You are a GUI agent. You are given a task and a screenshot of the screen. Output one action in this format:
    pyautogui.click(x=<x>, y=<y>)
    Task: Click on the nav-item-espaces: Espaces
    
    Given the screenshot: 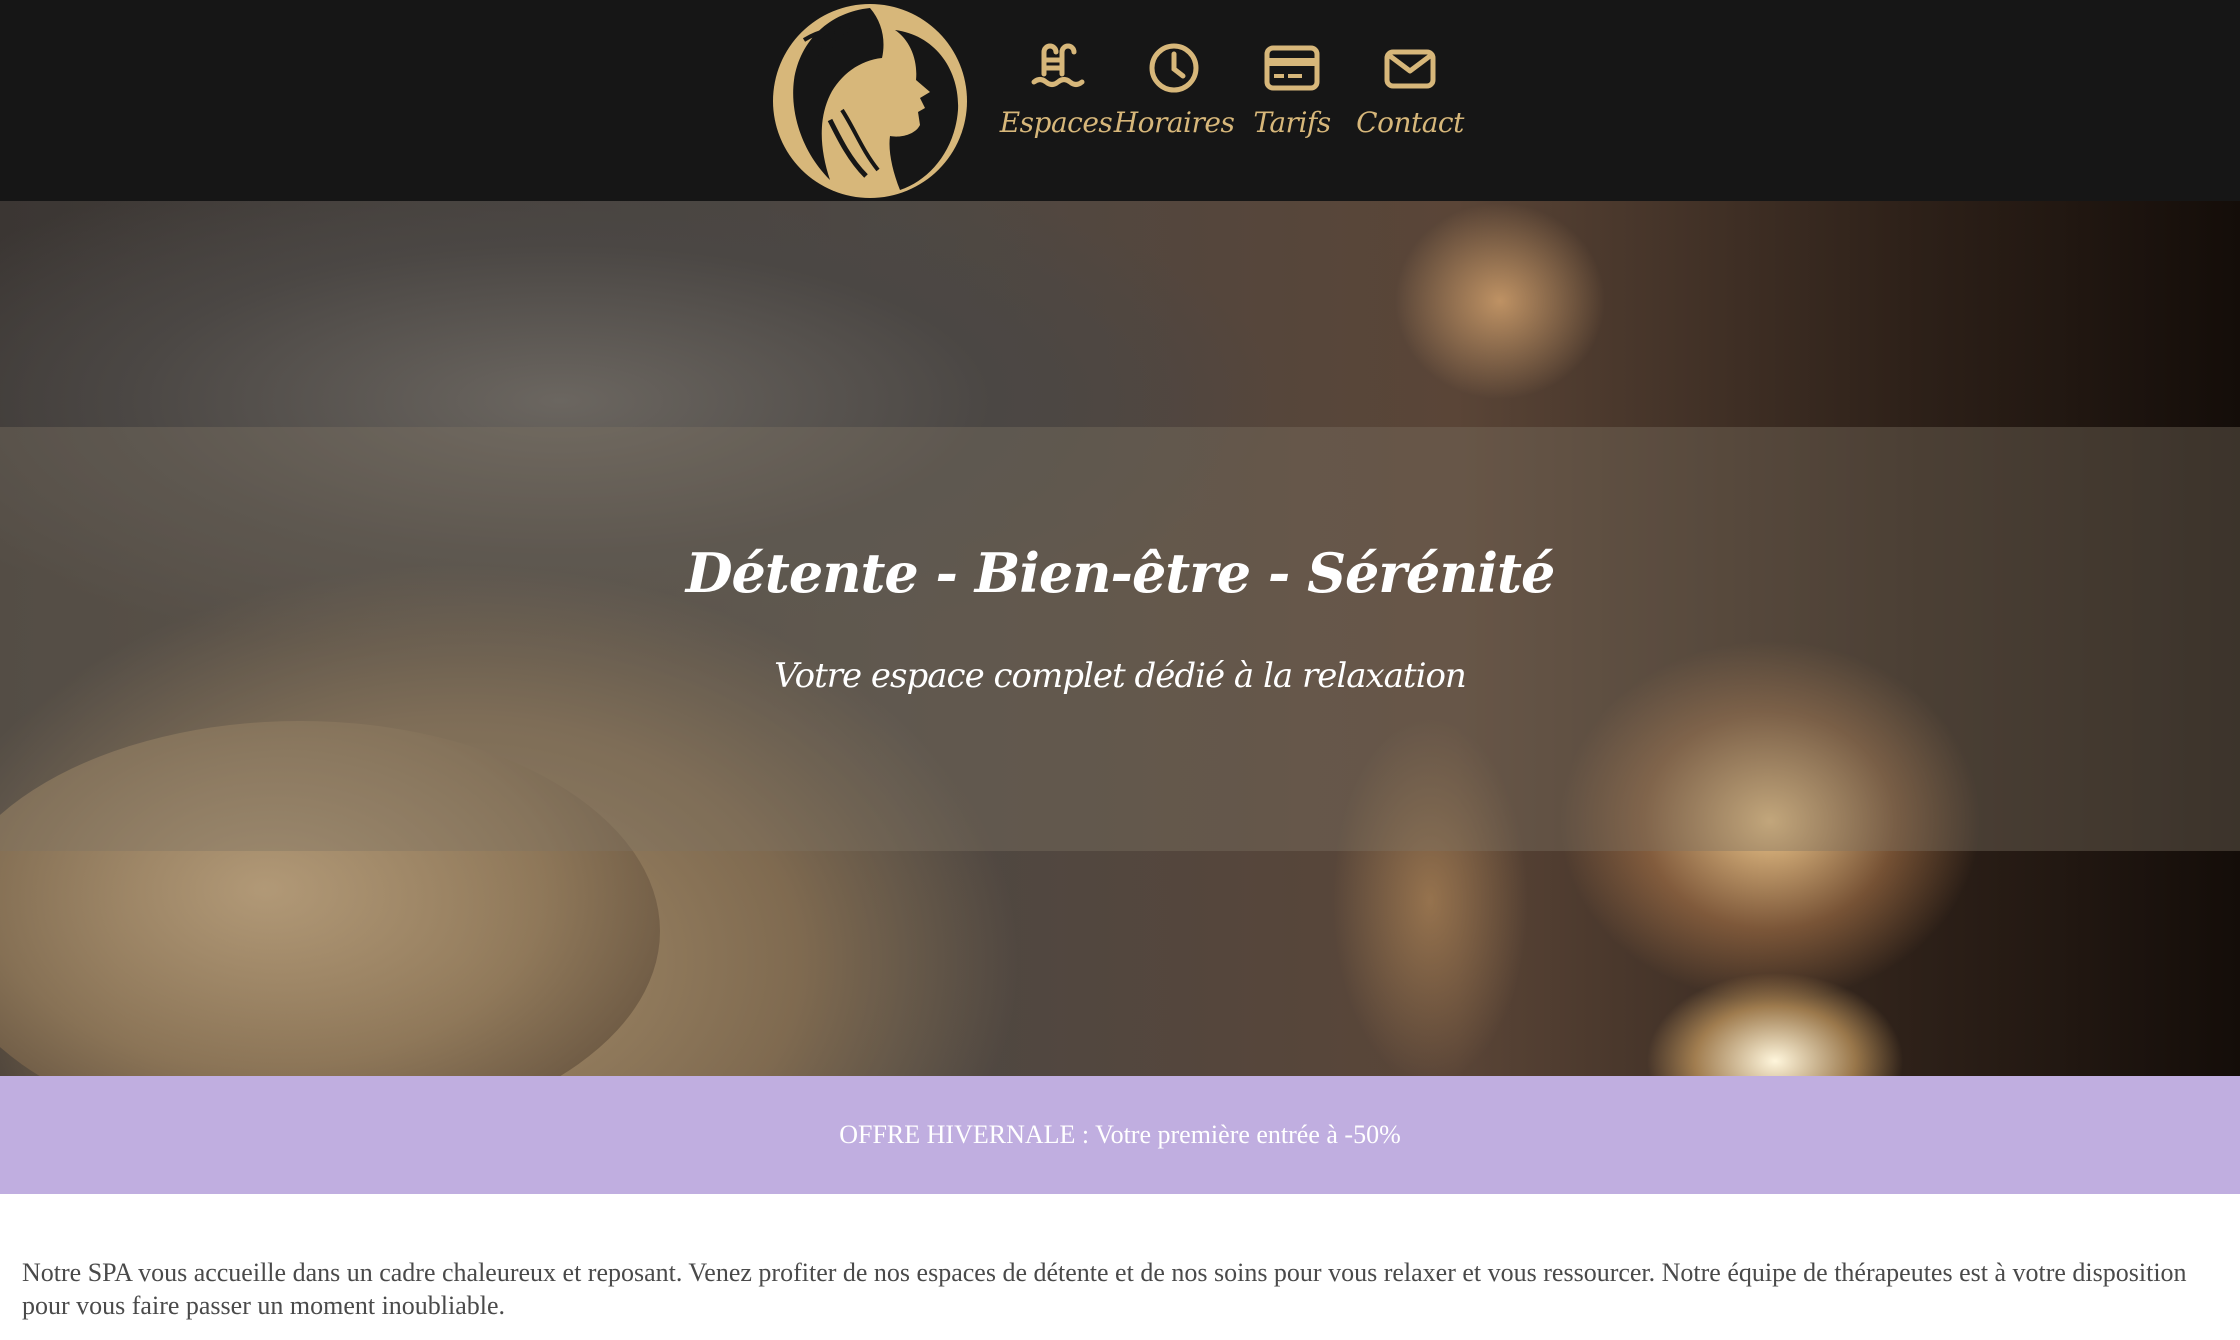 What is the action you would take?
    pyautogui.click(x=1056, y=88)
    